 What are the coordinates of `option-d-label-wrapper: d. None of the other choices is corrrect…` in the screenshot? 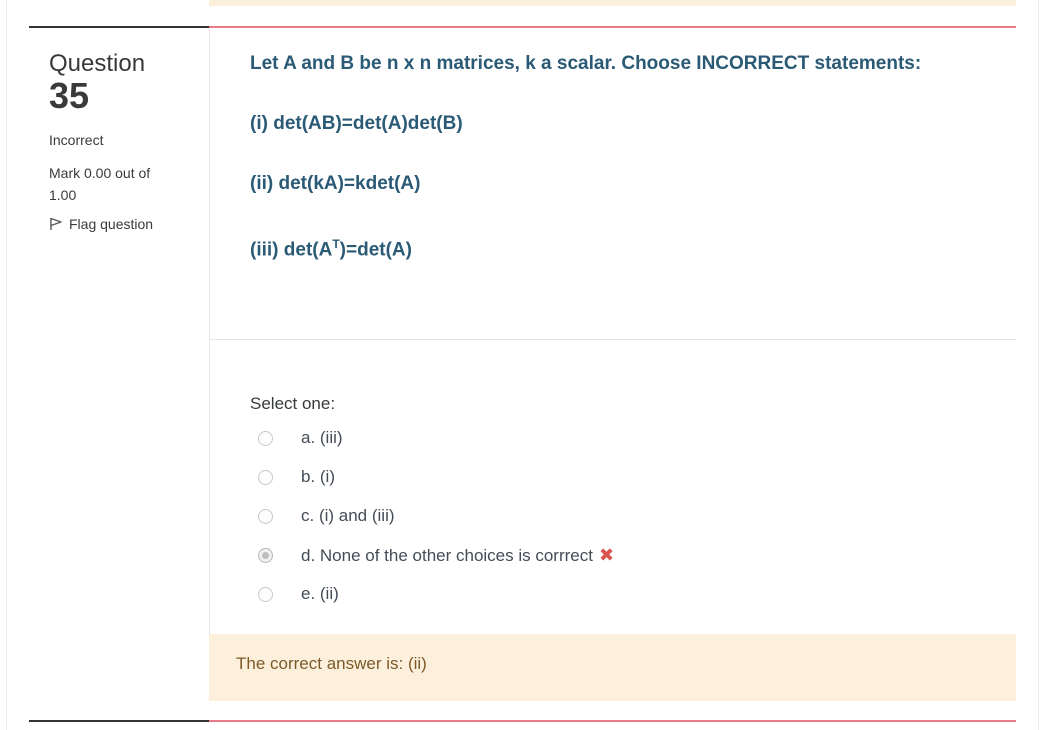 It's located at (457, 555).